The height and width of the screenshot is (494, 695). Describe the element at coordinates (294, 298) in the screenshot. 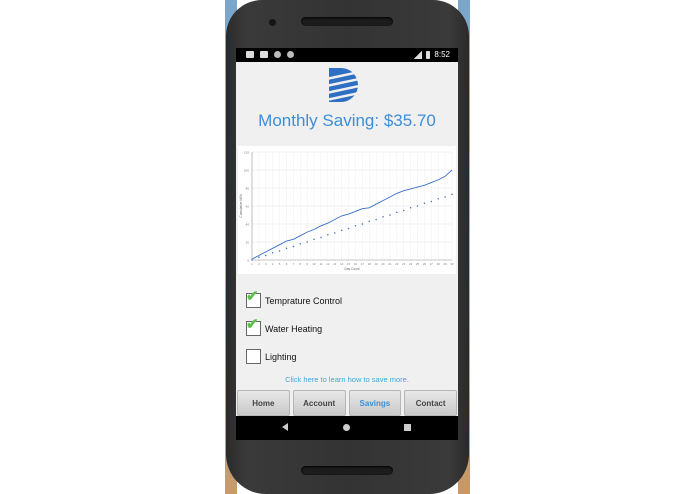

I see `option-temperature-control: ✔ Temprature Control` at that location.